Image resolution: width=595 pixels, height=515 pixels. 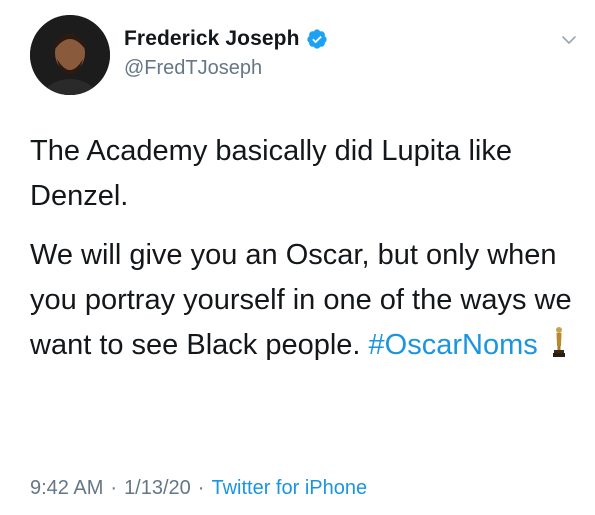 I want to click on chevron-down-icon, so click(x=569, y=40).